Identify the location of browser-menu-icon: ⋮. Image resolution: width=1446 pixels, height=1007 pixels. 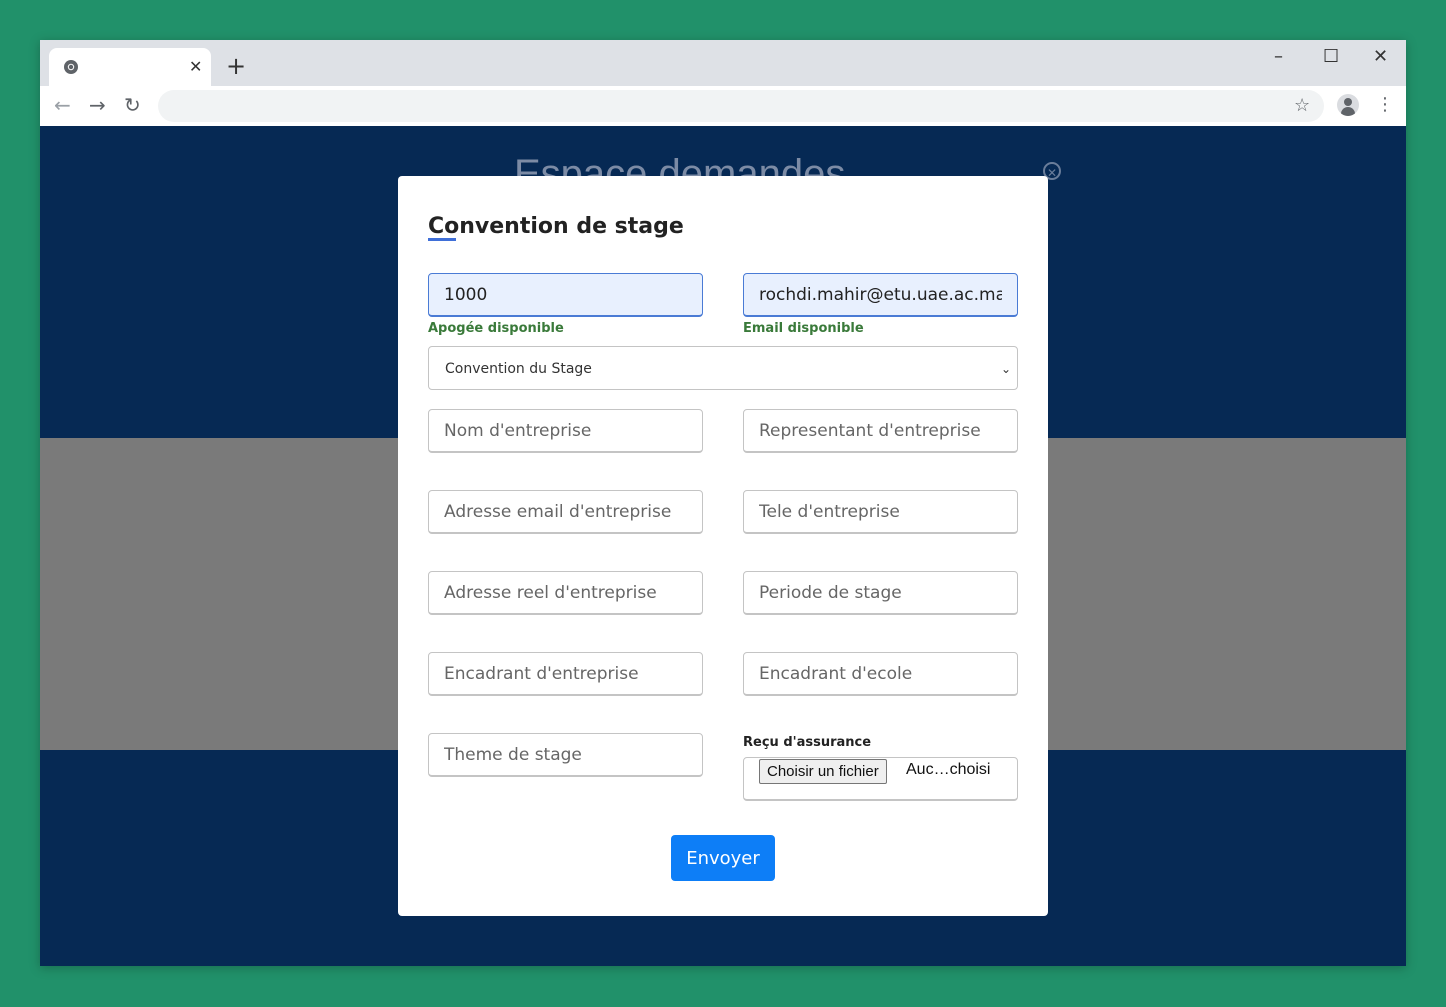
(1385, 104).